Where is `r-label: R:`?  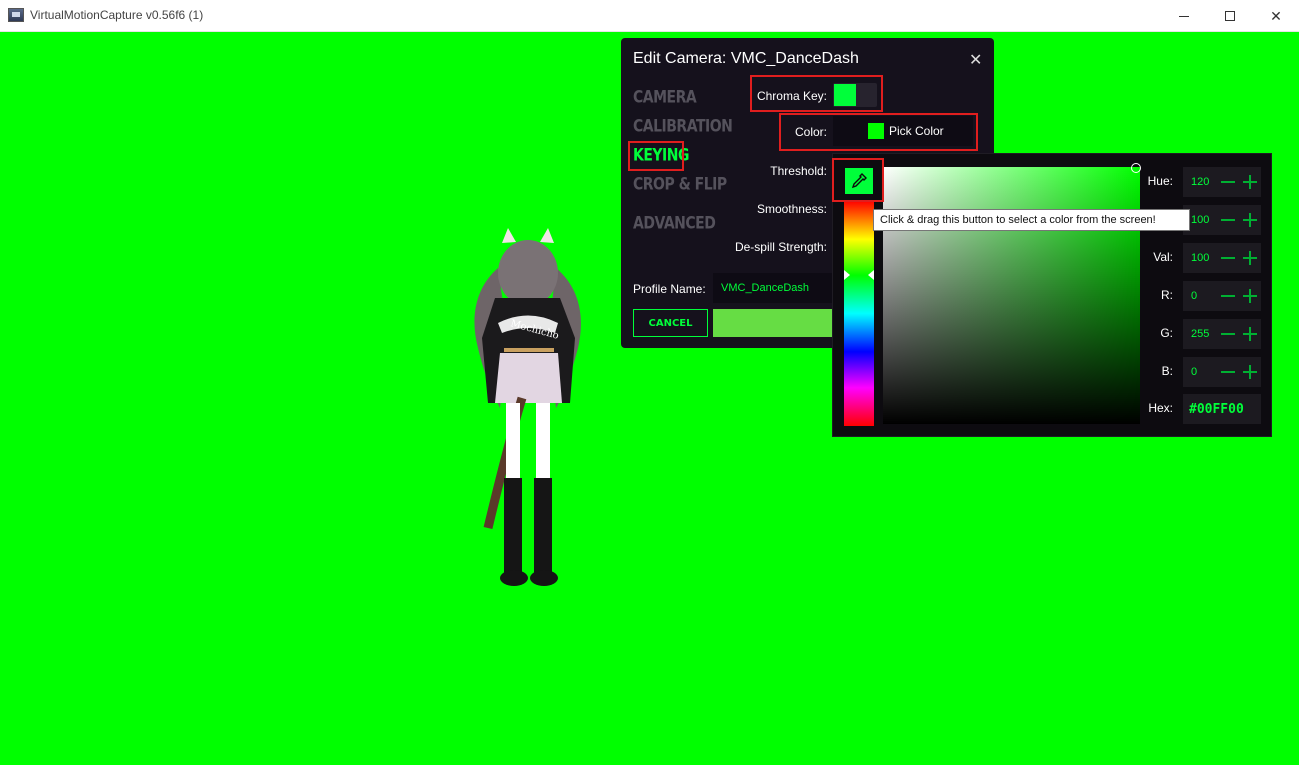 r-label: R: is located at coordinates (1167, 295).